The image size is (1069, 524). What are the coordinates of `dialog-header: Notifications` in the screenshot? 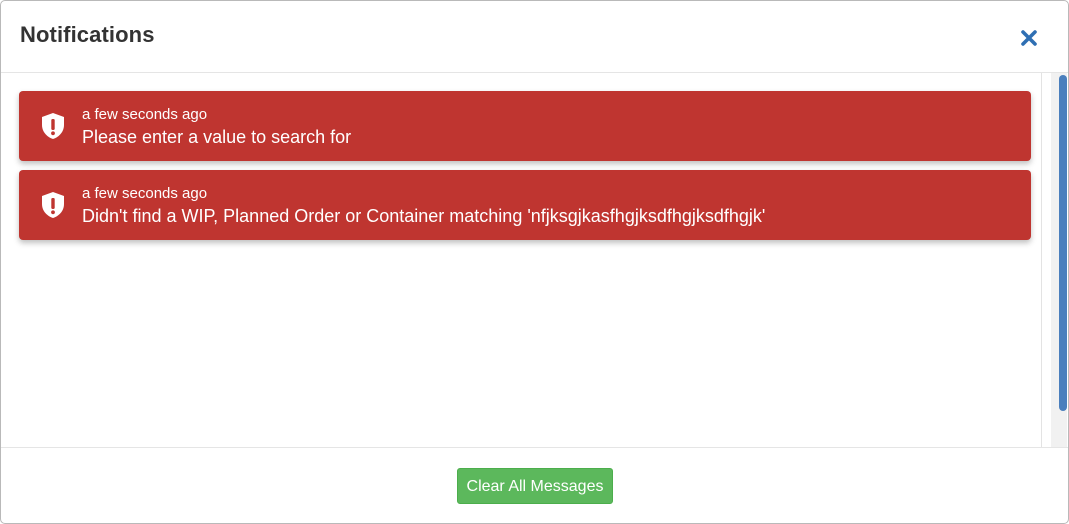 It's located at (534, 37).